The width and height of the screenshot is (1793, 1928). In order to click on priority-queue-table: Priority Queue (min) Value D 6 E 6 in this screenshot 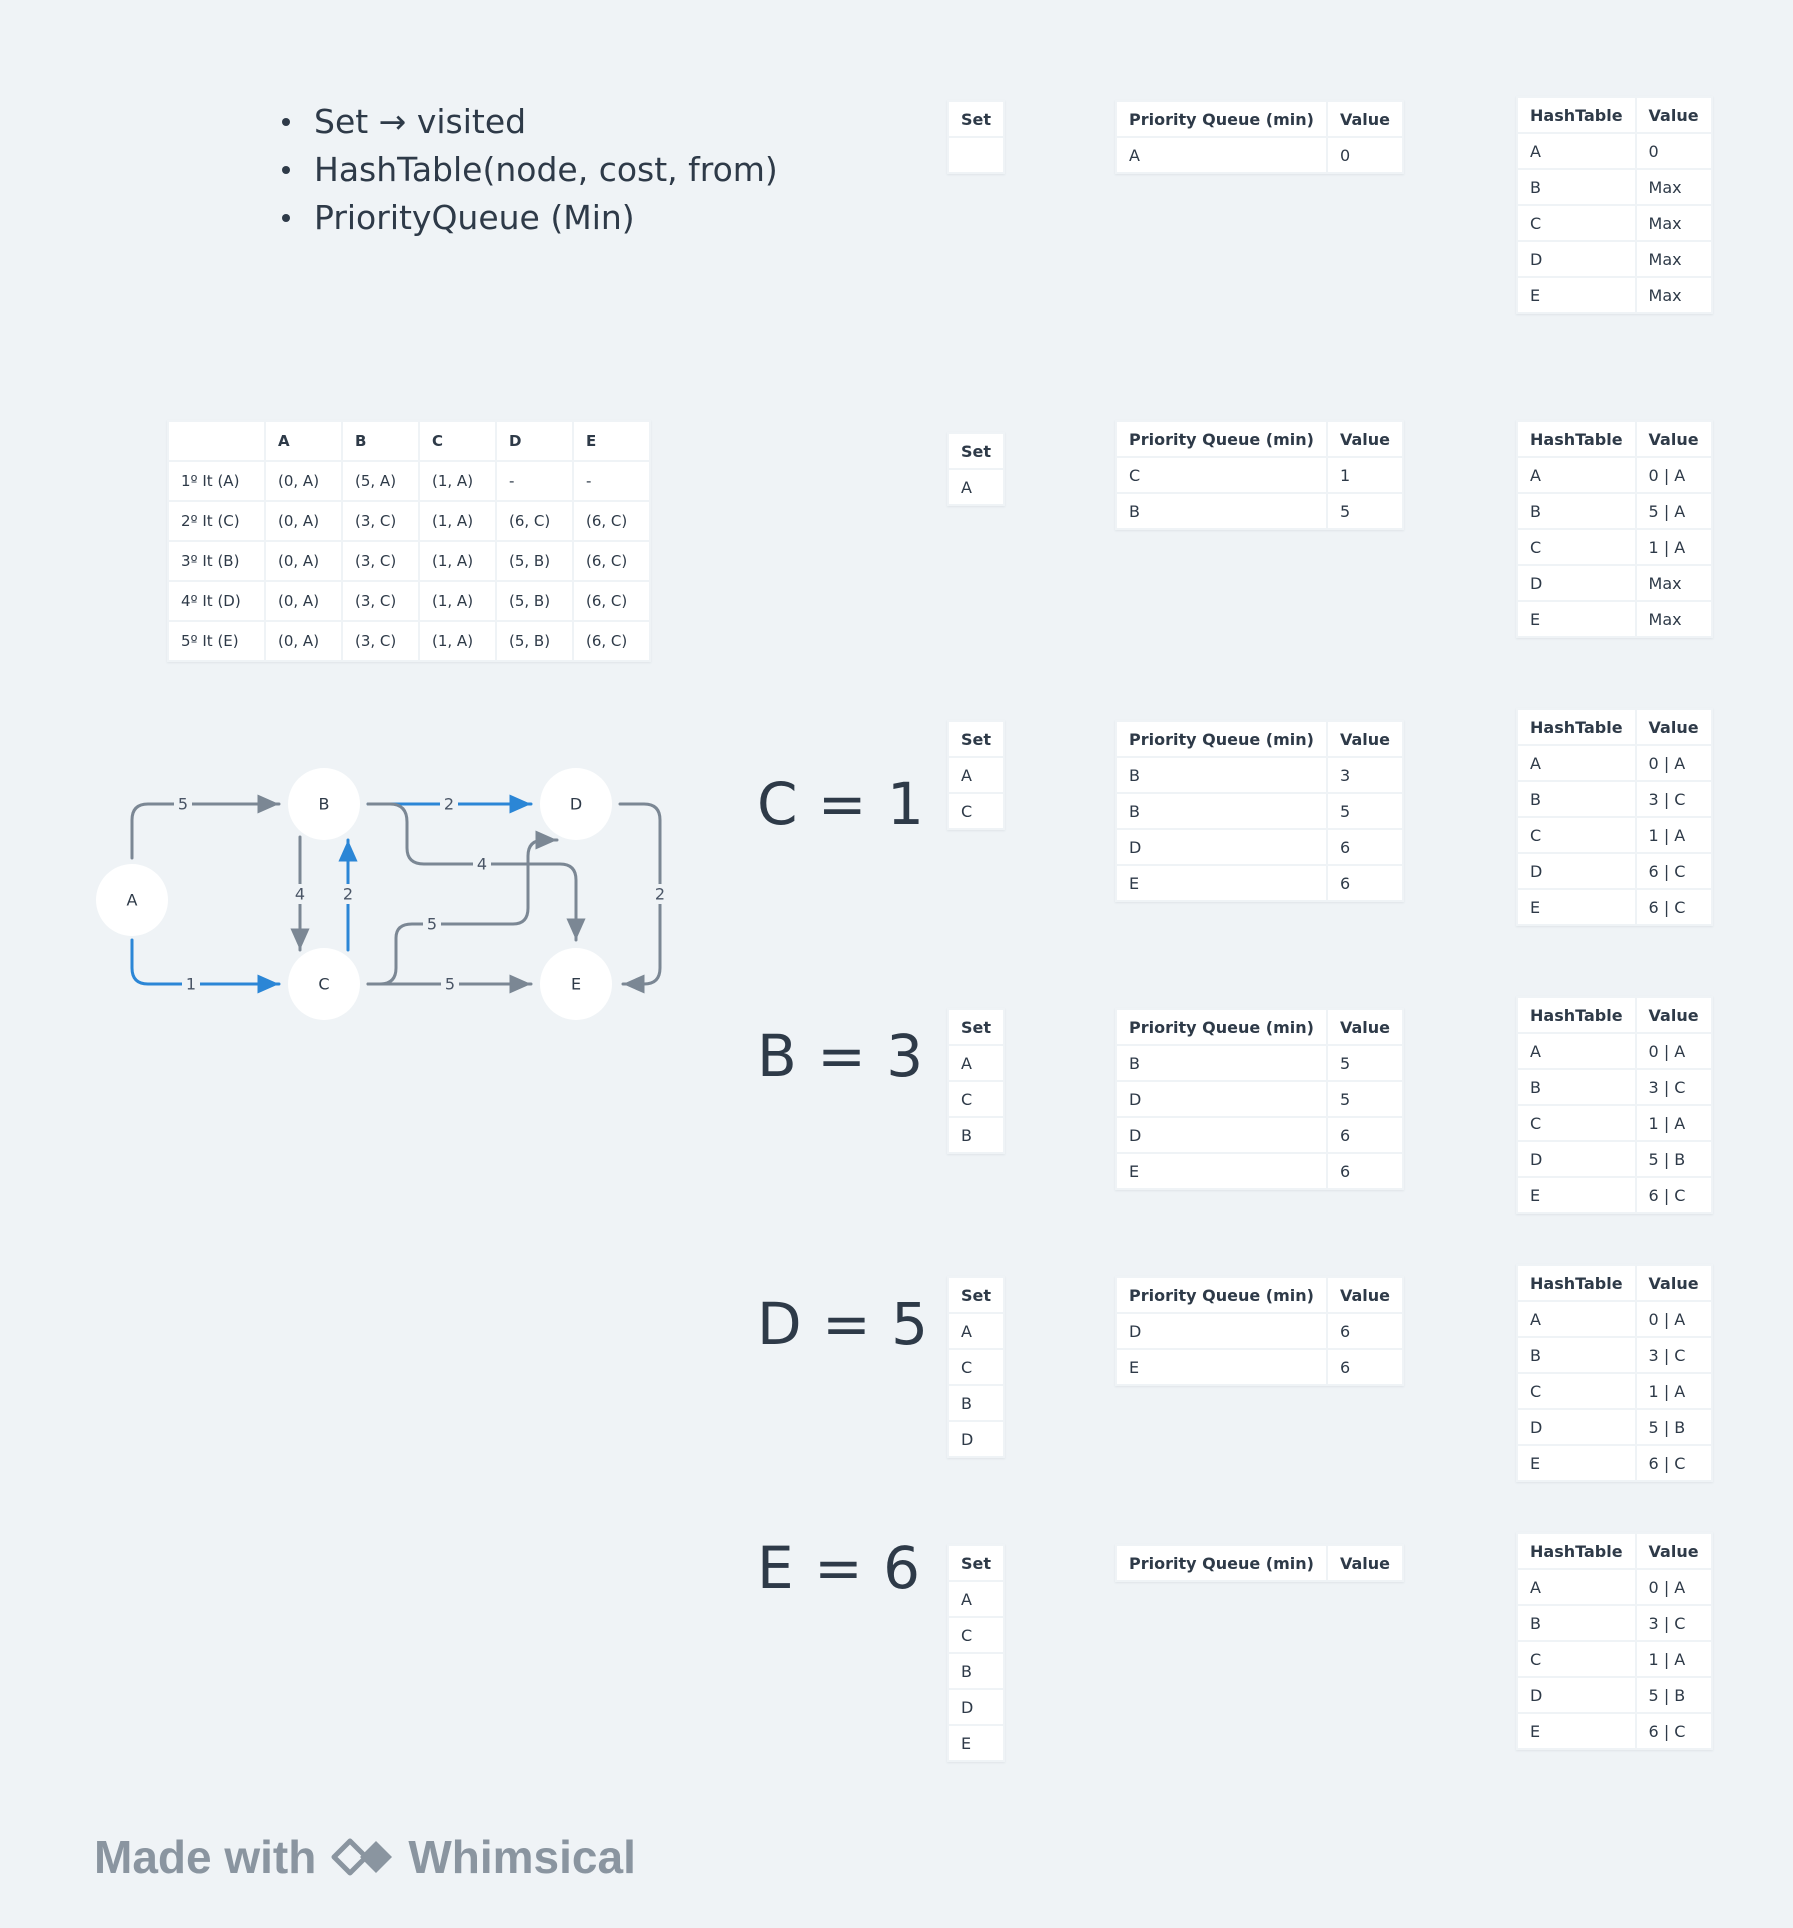, I will do `click(1259, 1331)`.